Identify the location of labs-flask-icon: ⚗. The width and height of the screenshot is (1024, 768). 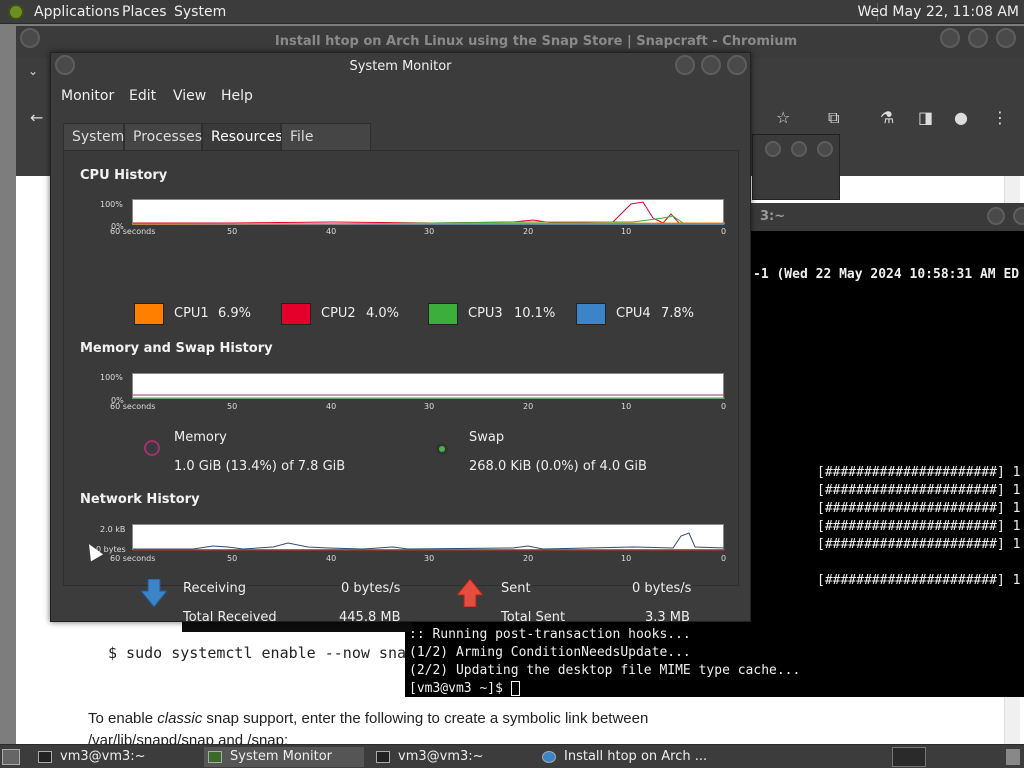
(887, 117).